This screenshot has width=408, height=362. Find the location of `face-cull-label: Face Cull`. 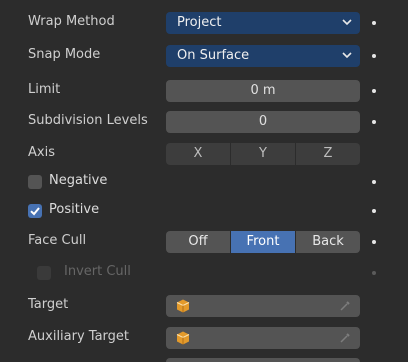

face-cull-label: Face Cull is located at coordinates (57, 240).